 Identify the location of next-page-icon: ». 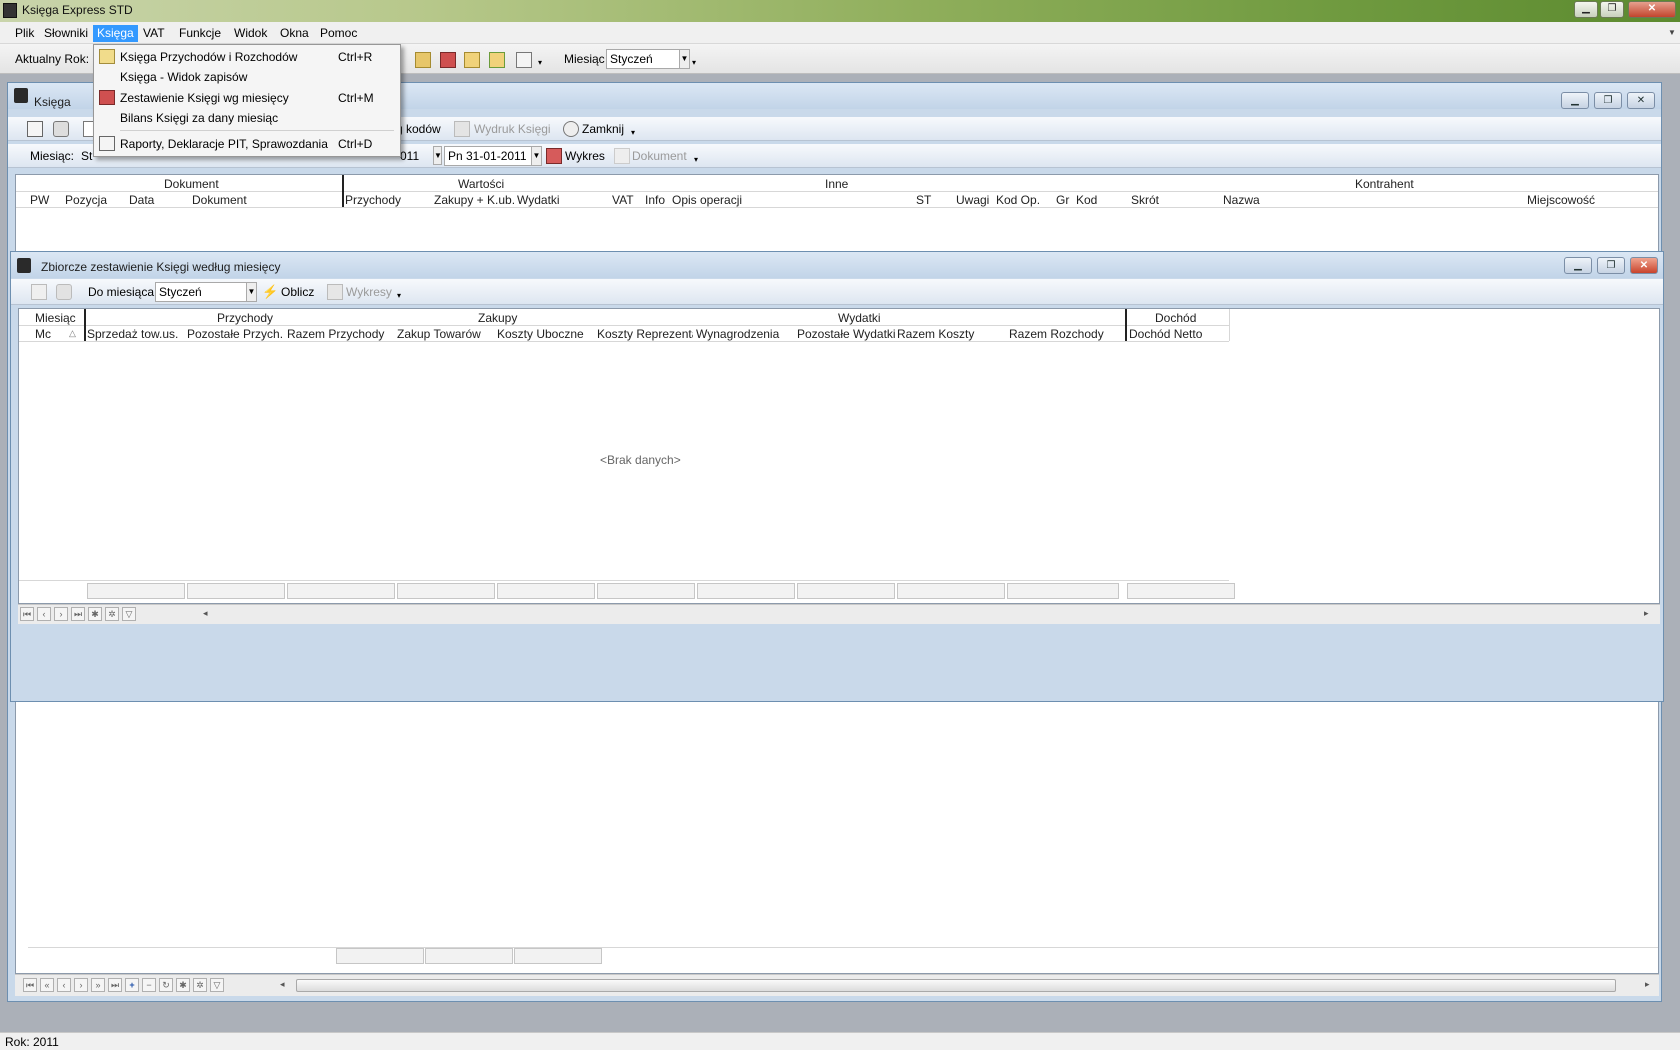
(98, 985).